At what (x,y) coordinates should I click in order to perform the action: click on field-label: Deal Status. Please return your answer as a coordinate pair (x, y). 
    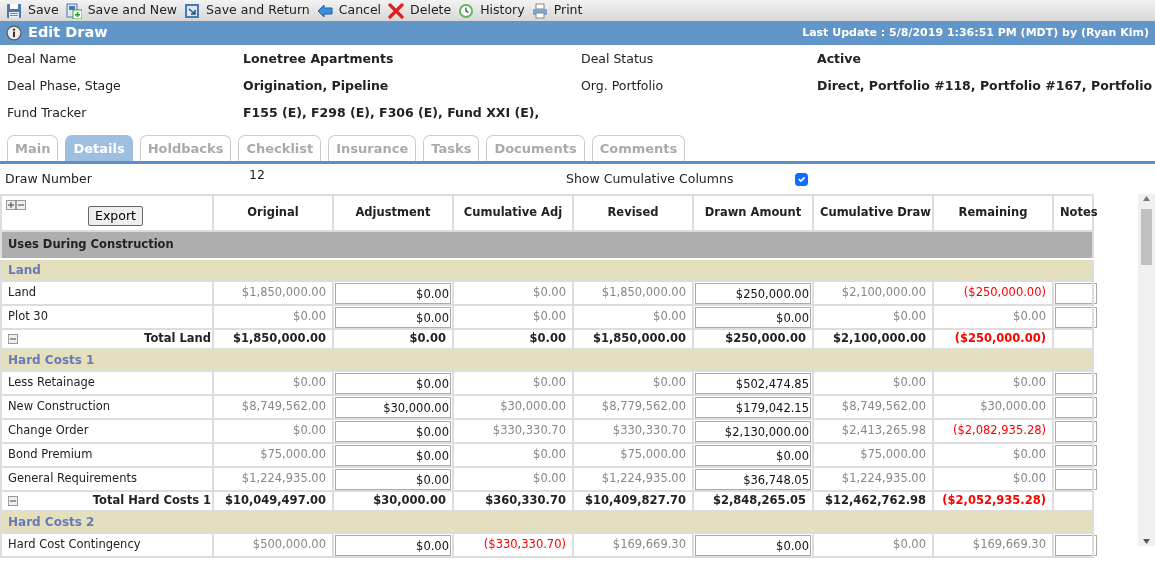
    Looking at the image, I should click on (618, 59).